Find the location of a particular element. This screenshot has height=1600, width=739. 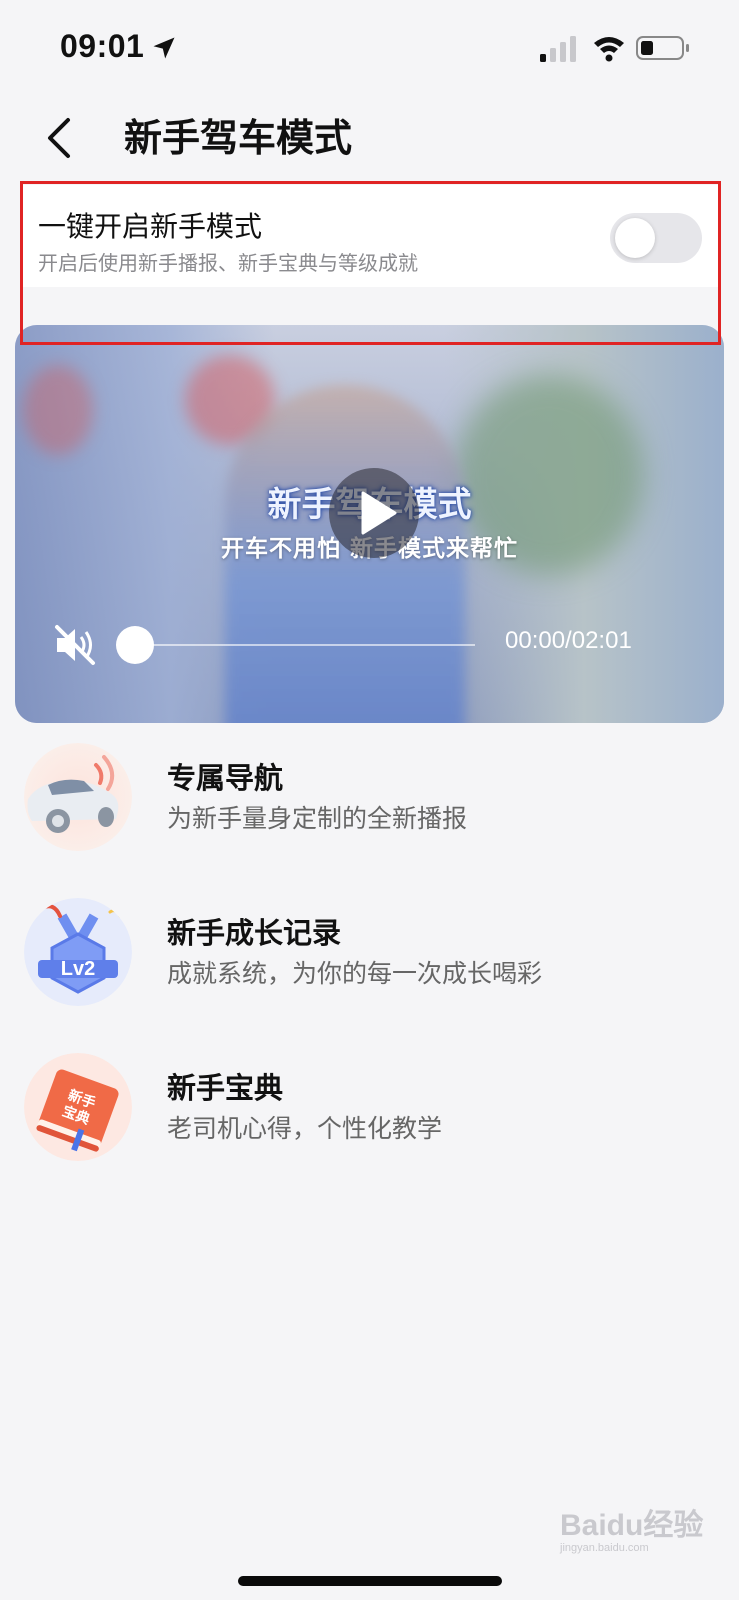

video-time: 00:00/02:01 is located at coordinates (568, 640).